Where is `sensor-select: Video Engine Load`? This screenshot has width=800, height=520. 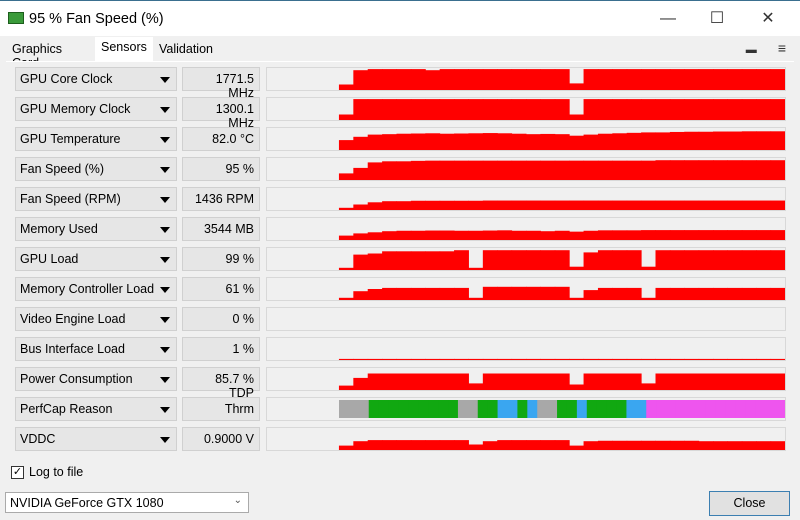
sensor-select: Video Engine Load is located at coordinates (96, 319).